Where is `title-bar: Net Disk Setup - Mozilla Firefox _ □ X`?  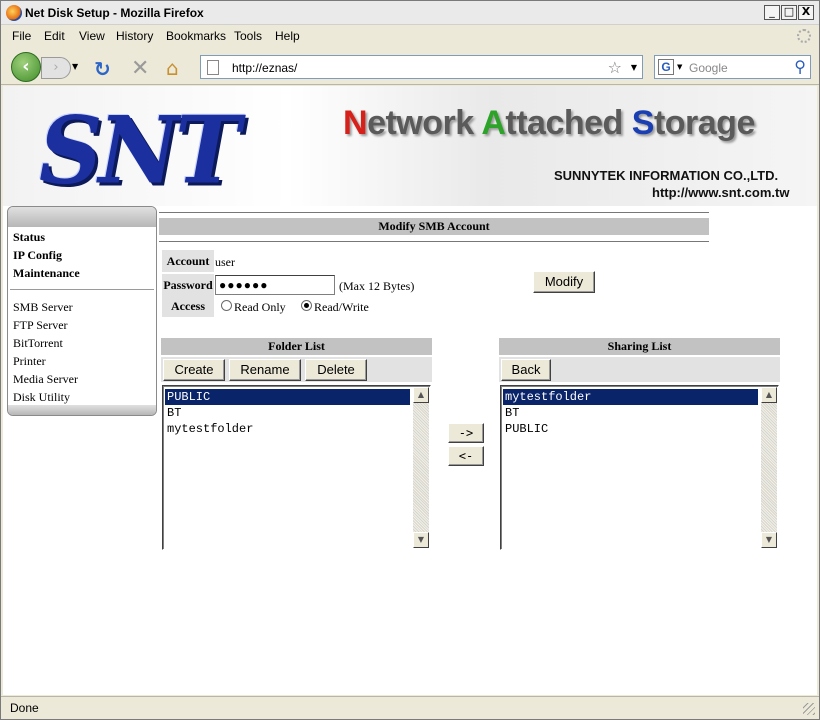 title-bar: Net Disk Setup - Mozilla Firefox _ □ X is located at coordinates (410, 13).